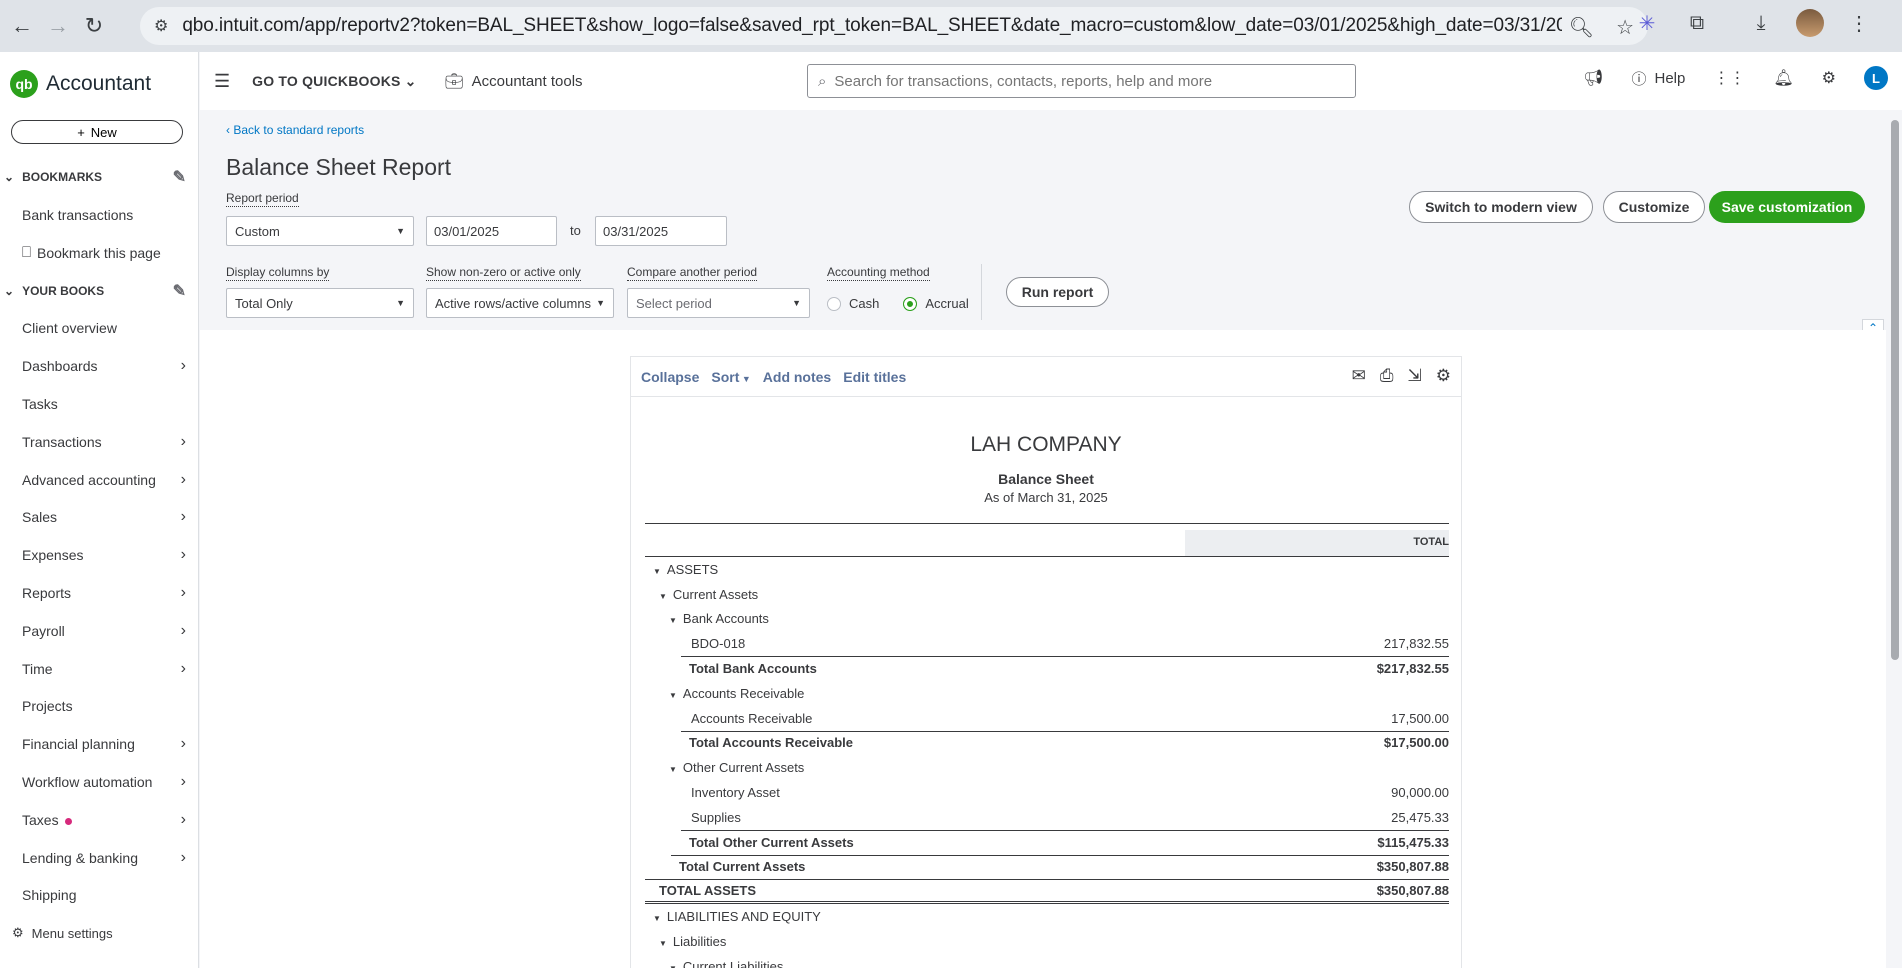 The height and width of the screenshot is (968, 1902). What do you see at coordinates (1413, 842) in the screenshot?
I see `row-amount: $115,475.33` at bounding box center [1413, 842].